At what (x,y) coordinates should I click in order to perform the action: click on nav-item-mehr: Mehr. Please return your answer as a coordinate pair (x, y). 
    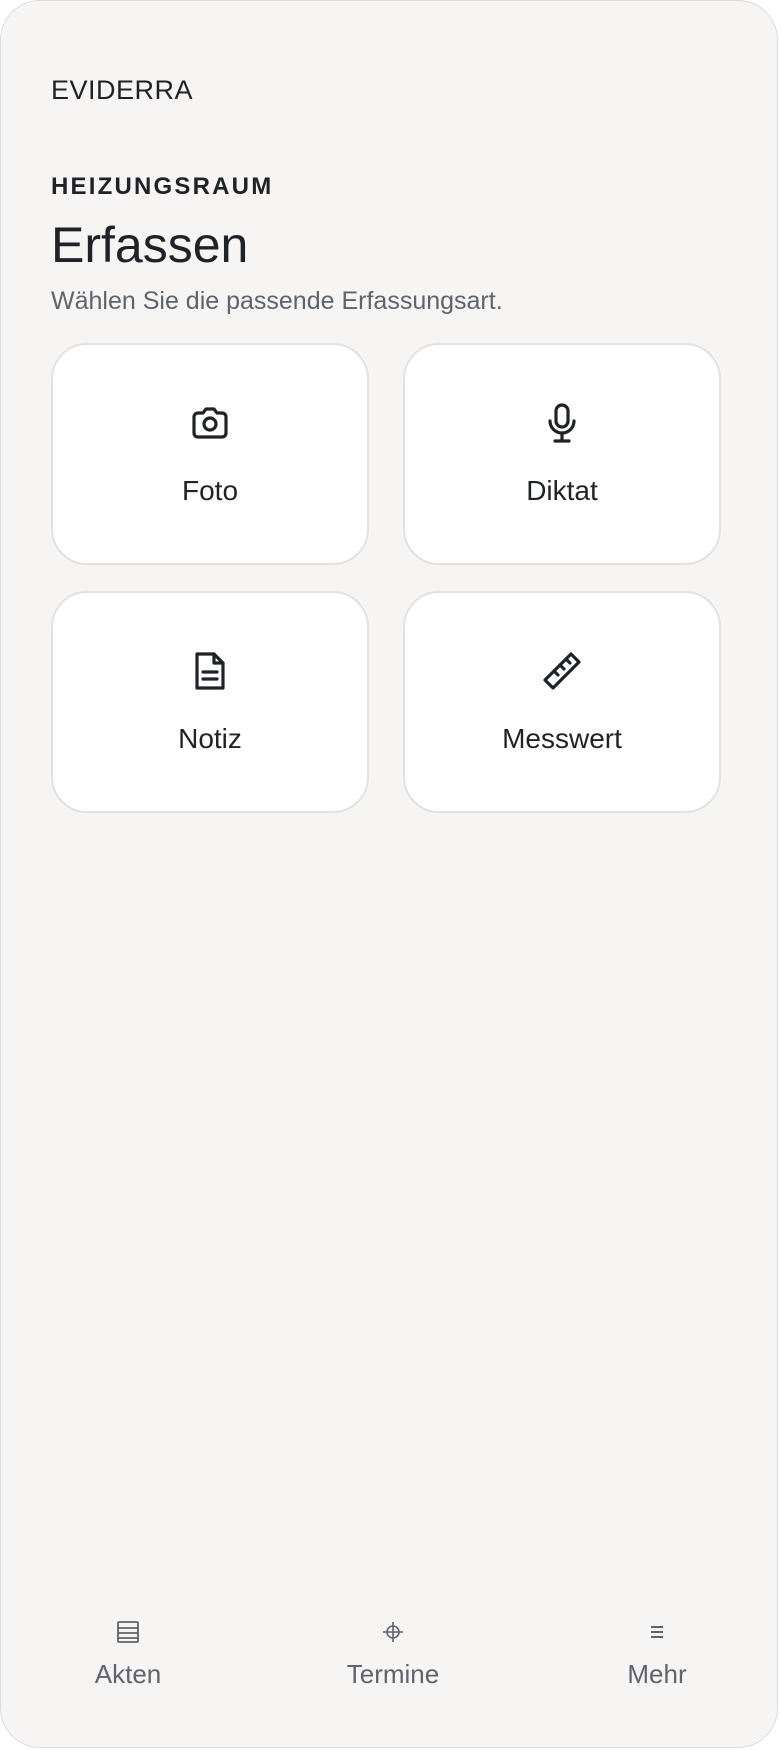
    Looking at the image, I should click on (657, 1651).